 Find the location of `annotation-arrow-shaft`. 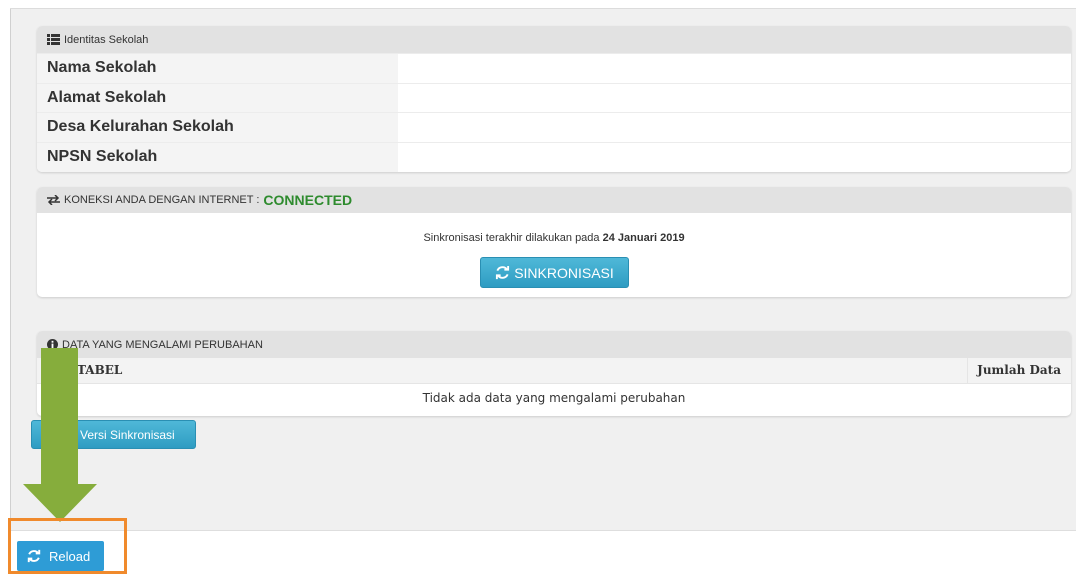

annotation-arrow-shaft is located at coordinates (59, 417).